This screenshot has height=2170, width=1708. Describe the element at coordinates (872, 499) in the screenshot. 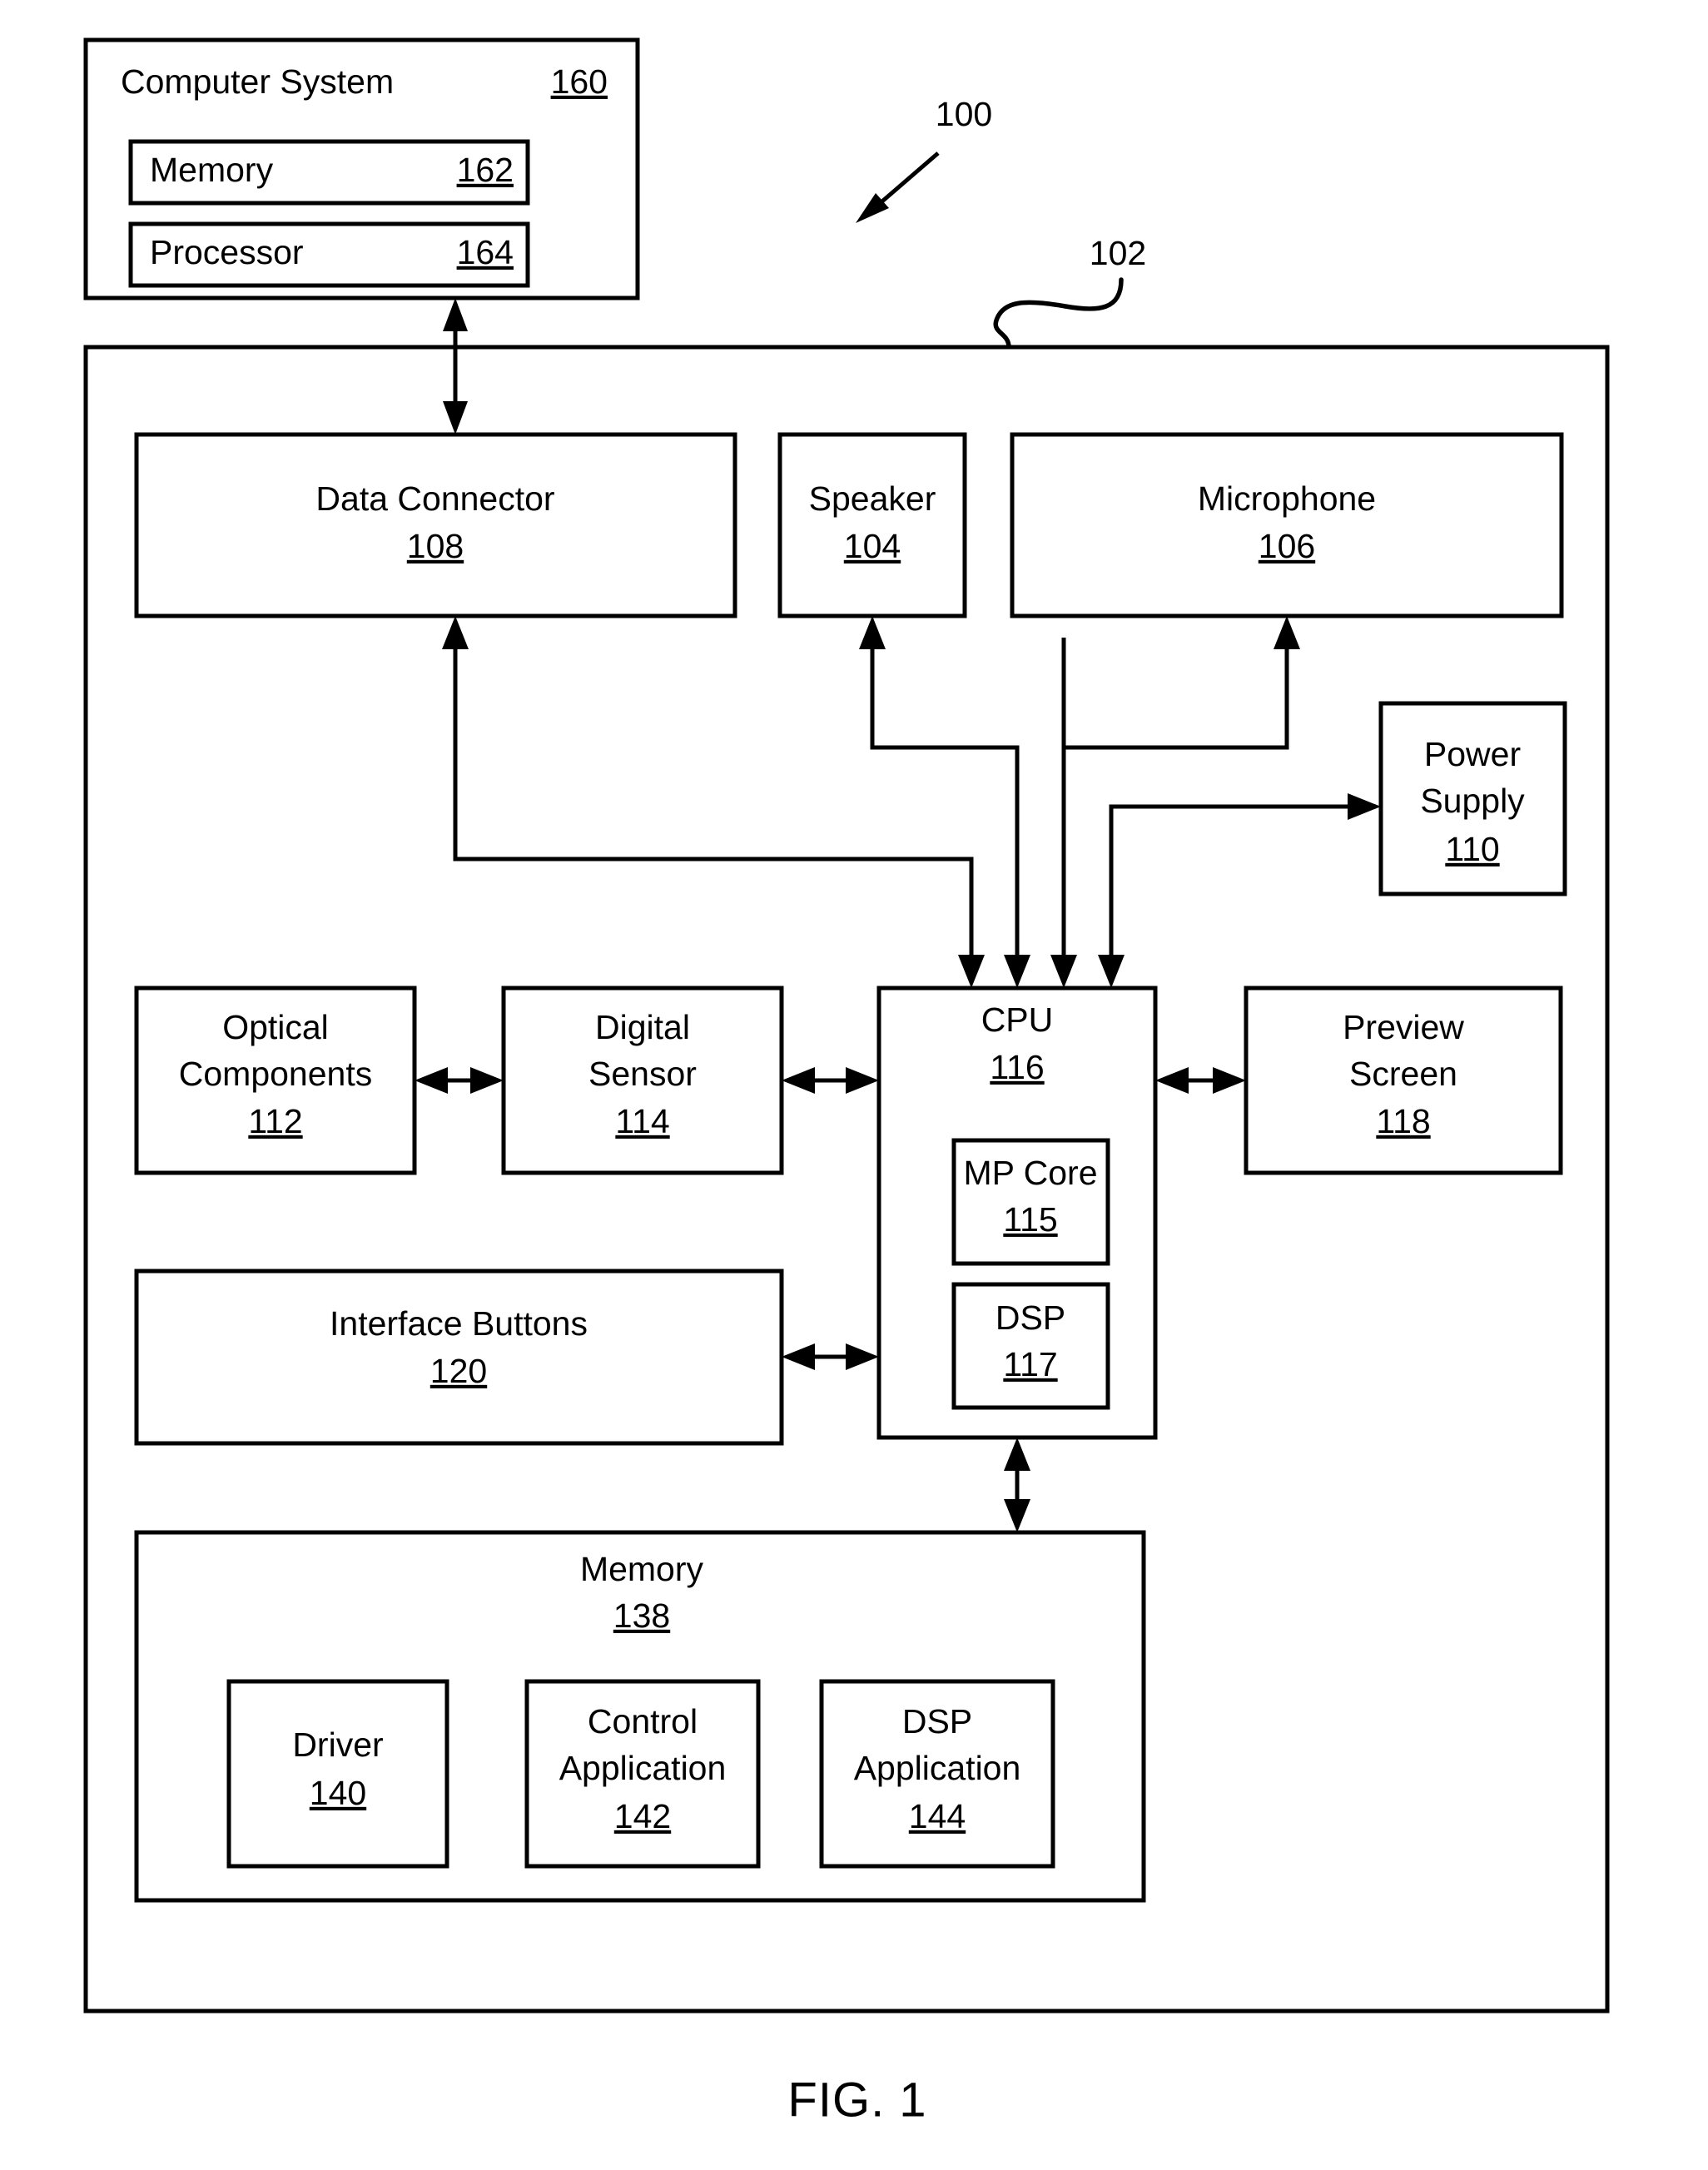

I see `speaker-title: Speaker` at that location.